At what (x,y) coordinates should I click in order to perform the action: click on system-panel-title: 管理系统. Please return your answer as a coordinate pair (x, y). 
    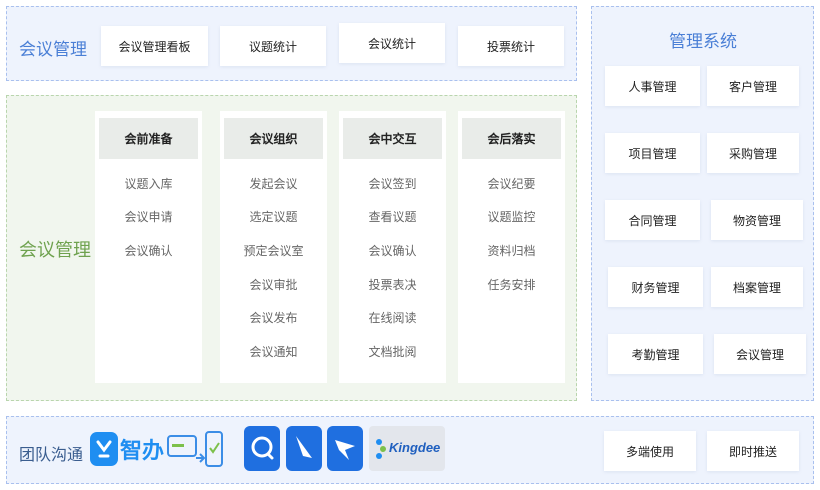
    Looking at the image, I should click on (703, 42).